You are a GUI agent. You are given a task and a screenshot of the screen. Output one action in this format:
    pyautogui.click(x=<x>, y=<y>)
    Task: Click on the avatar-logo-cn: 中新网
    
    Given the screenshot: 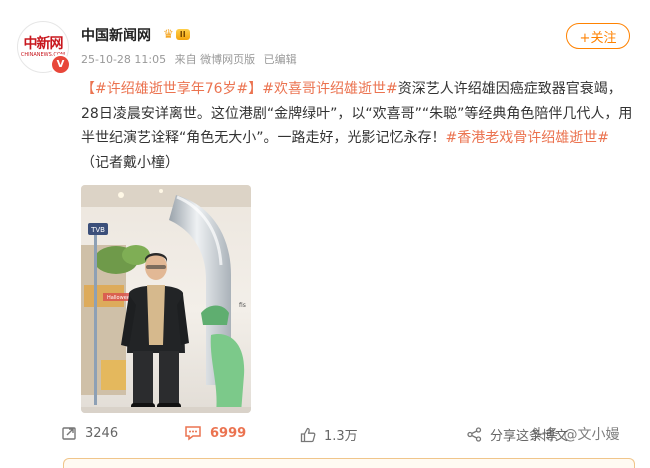 What is the action you would take?
    pyautogui.click(x=43, y=44)
    